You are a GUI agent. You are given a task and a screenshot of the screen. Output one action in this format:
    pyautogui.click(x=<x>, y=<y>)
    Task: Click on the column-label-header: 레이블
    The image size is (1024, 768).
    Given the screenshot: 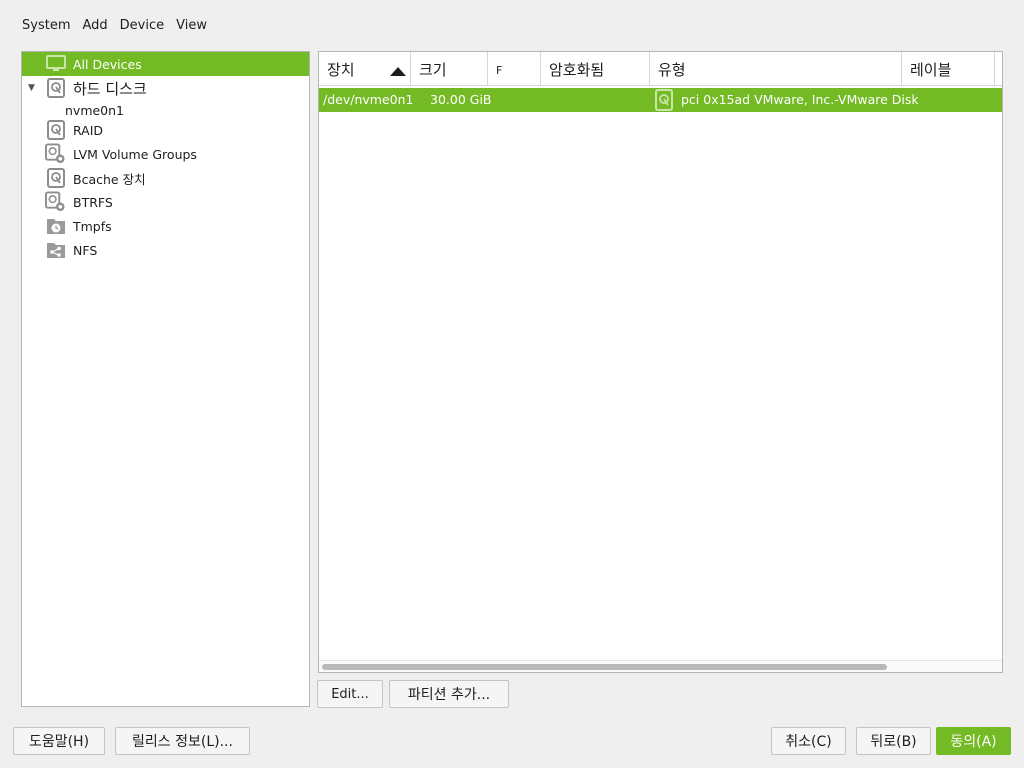 What is the action you would take?
    pyautogui.click(x=948, y=69)
    